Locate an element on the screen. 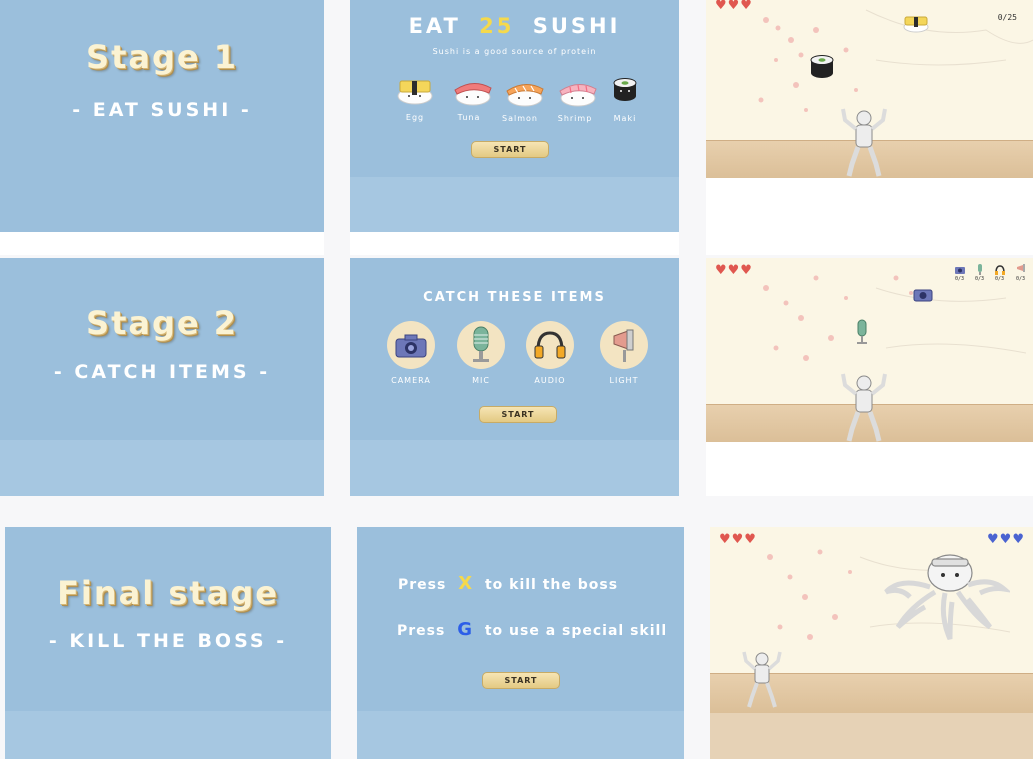  sushi-label-shrimp: Shrimp is located at coordinates (575, 118).